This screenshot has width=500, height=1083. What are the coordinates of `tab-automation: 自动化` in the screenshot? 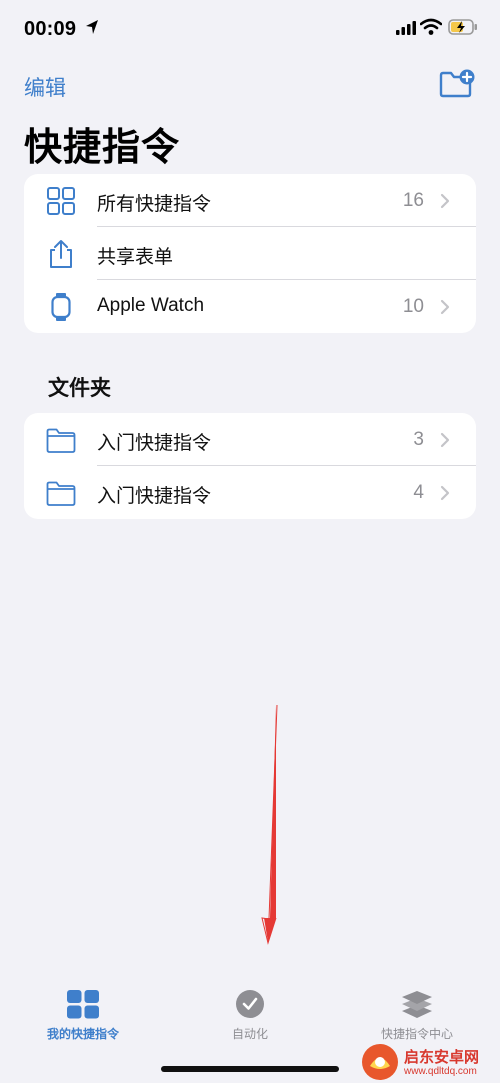 It's located at (250, 1015).